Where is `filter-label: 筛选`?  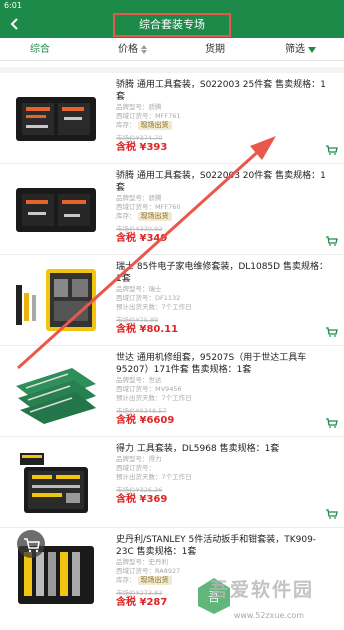 filter-label: 筛选 is located at coordinates (295, 49).